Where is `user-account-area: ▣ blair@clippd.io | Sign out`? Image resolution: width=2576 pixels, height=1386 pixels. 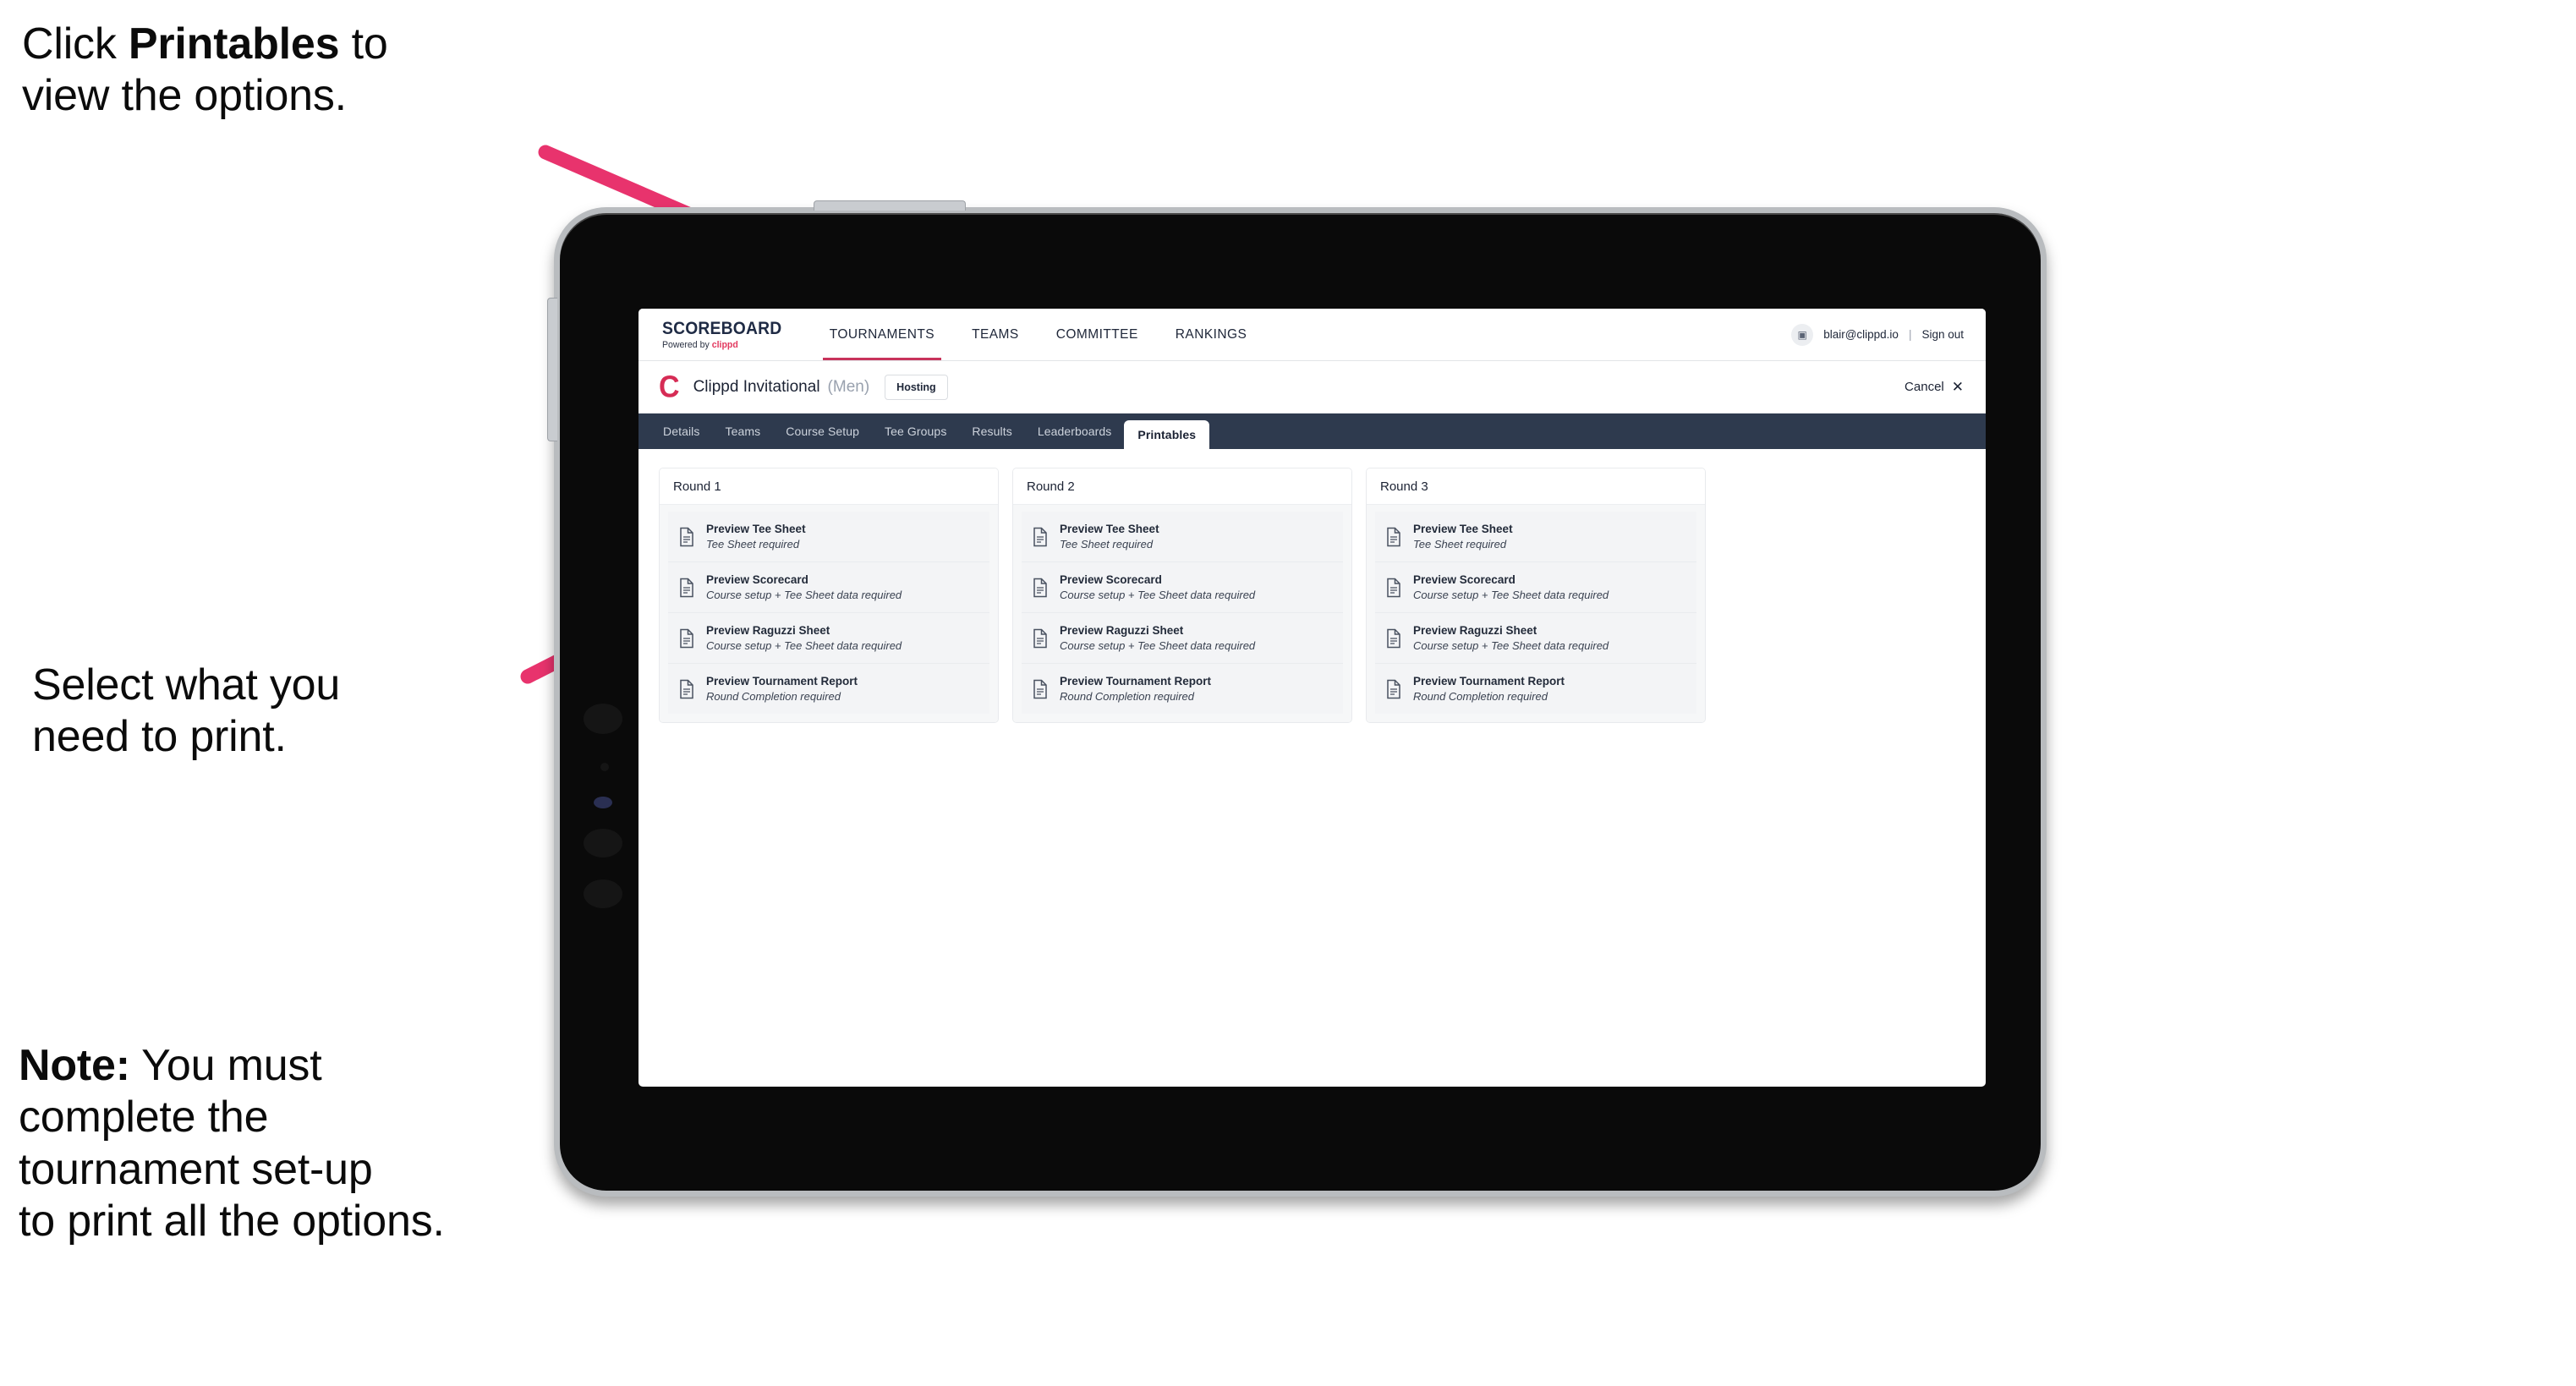
user-account-area: ▣ blair@clippd.io | Sign out is located at coordinates (1888, 334).